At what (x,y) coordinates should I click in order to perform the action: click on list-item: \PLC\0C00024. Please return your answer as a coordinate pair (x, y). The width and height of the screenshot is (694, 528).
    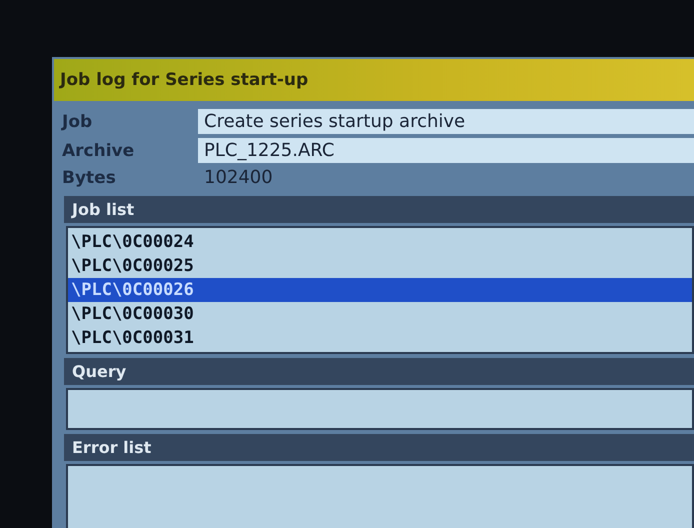
    Looking at the image, I should click on (380, 242).